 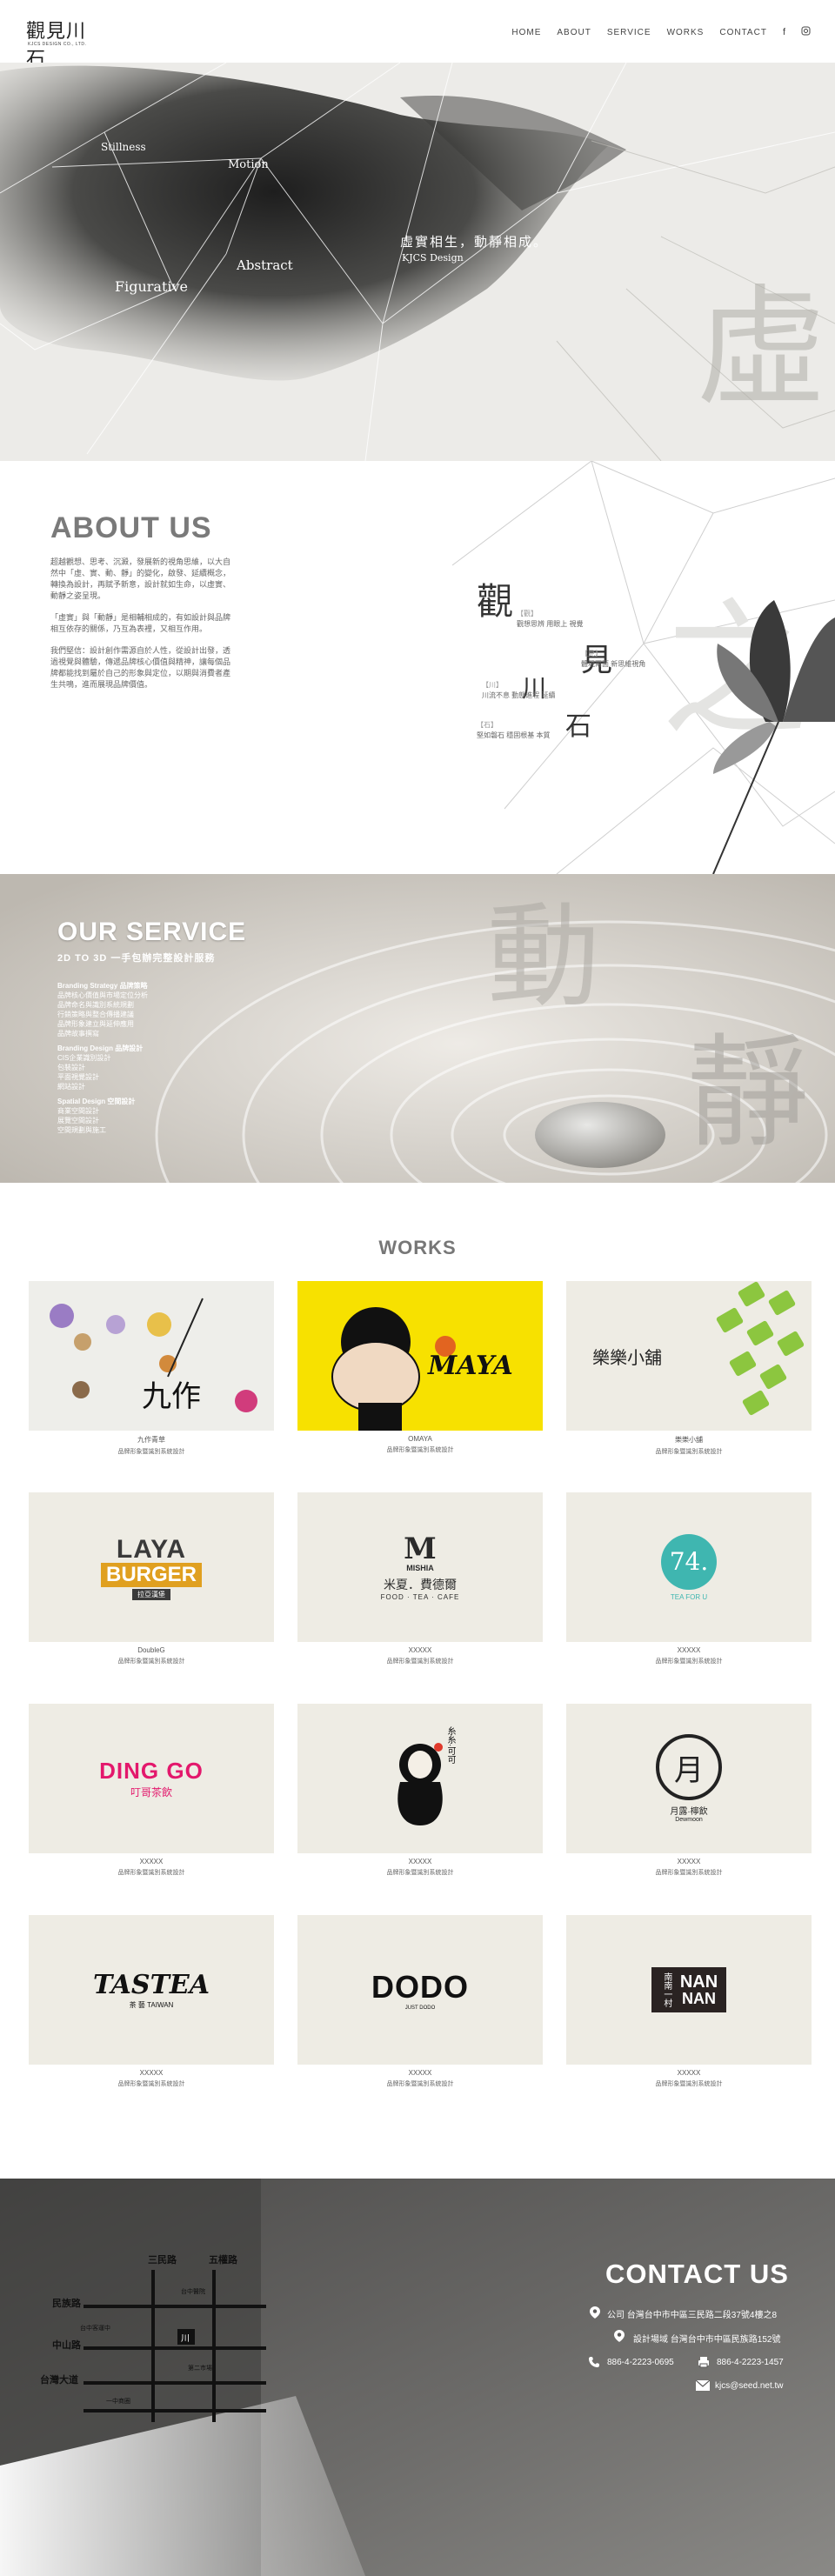 I want to click on calligraphy-guan: 觀, so click(x=495, y=601).